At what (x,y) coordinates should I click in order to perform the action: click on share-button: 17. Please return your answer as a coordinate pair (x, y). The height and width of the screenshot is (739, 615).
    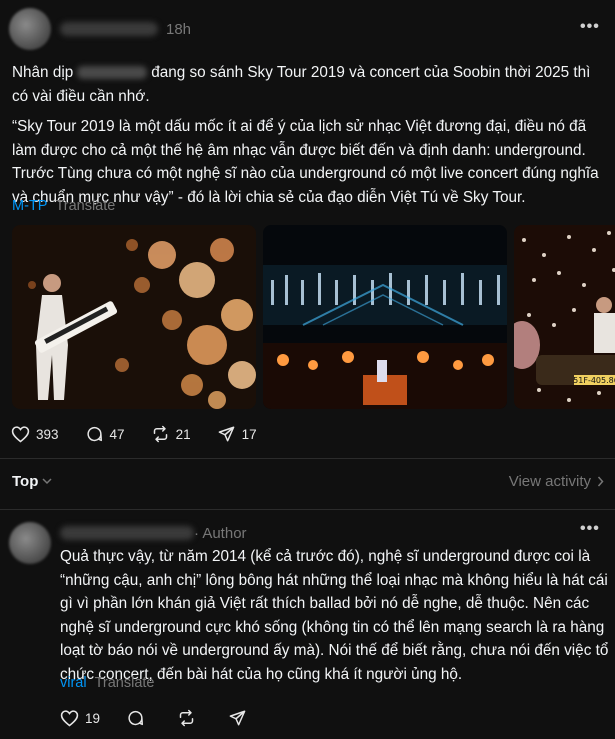
    Looking at the image, I should click on (237, 434).